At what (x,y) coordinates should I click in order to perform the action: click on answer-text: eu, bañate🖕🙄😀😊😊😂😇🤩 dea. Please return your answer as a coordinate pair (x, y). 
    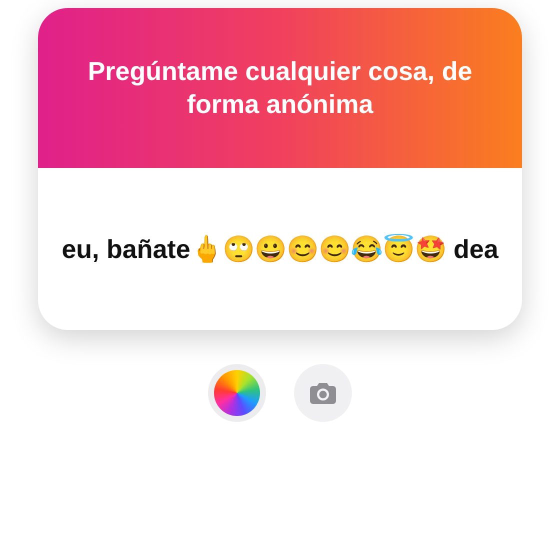
    Looking at the image, I should click on (280, 249).